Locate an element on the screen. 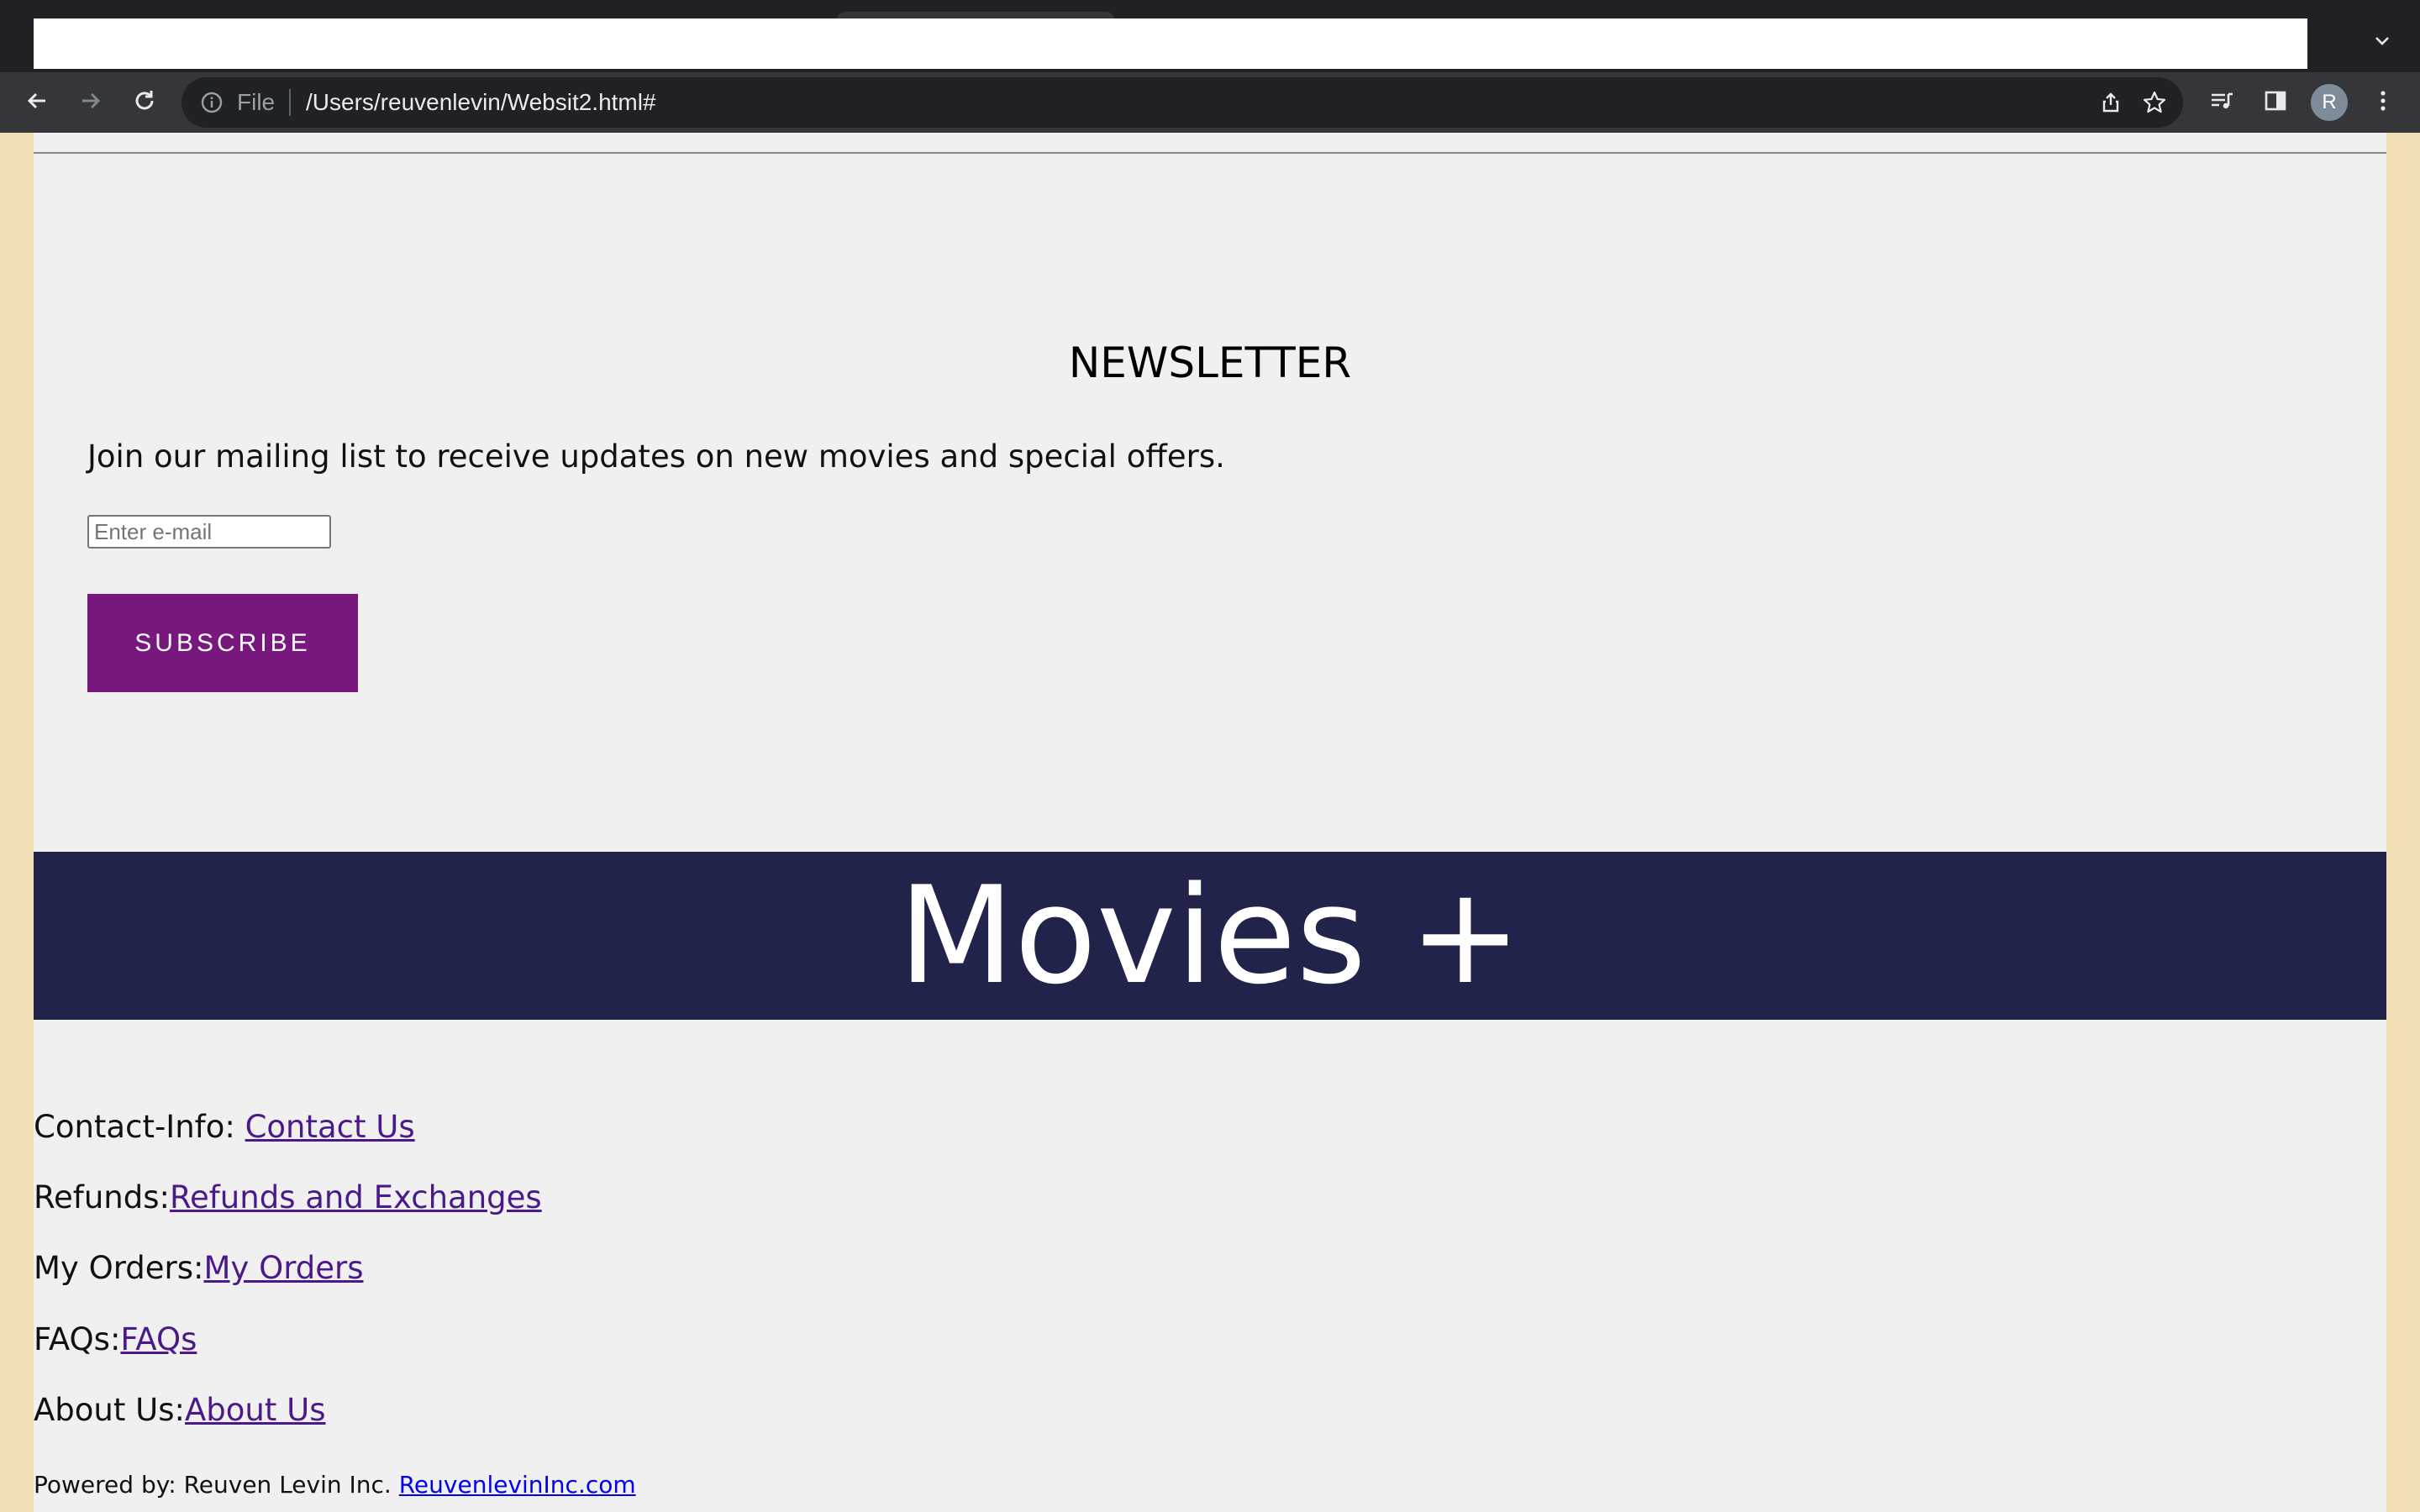 The image size is (2420, 1512). footer-faqs-row: FAQs:FAQs is located at coordinates (116, 1339).